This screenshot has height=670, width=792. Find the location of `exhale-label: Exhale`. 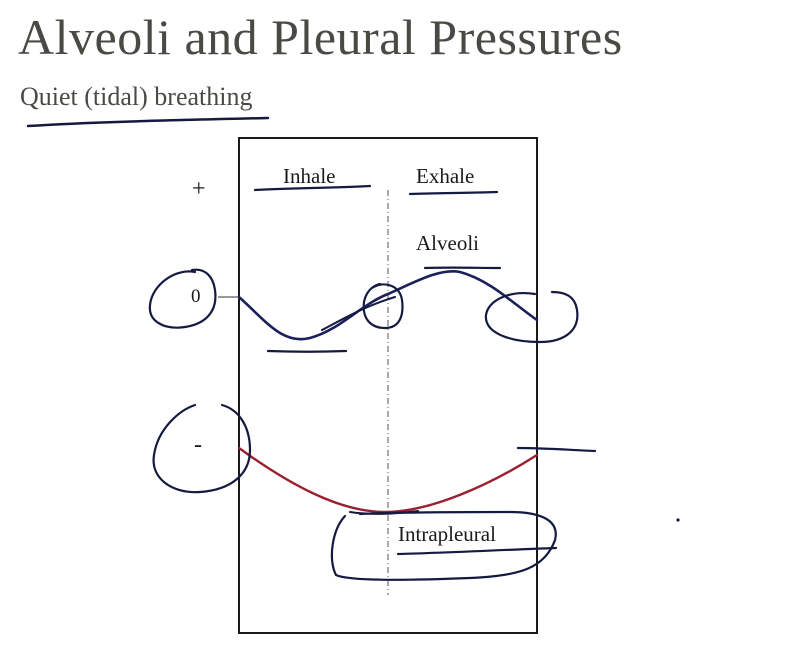

exhale-label: Exhale is located at coordinates (445, 176).